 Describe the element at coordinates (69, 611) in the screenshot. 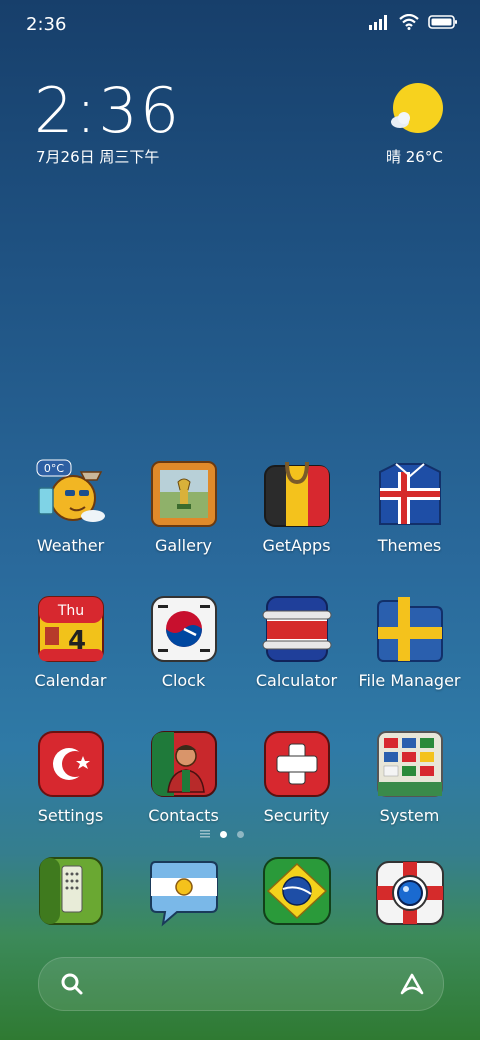

I see `calendar-day-name: Thu` at that location.